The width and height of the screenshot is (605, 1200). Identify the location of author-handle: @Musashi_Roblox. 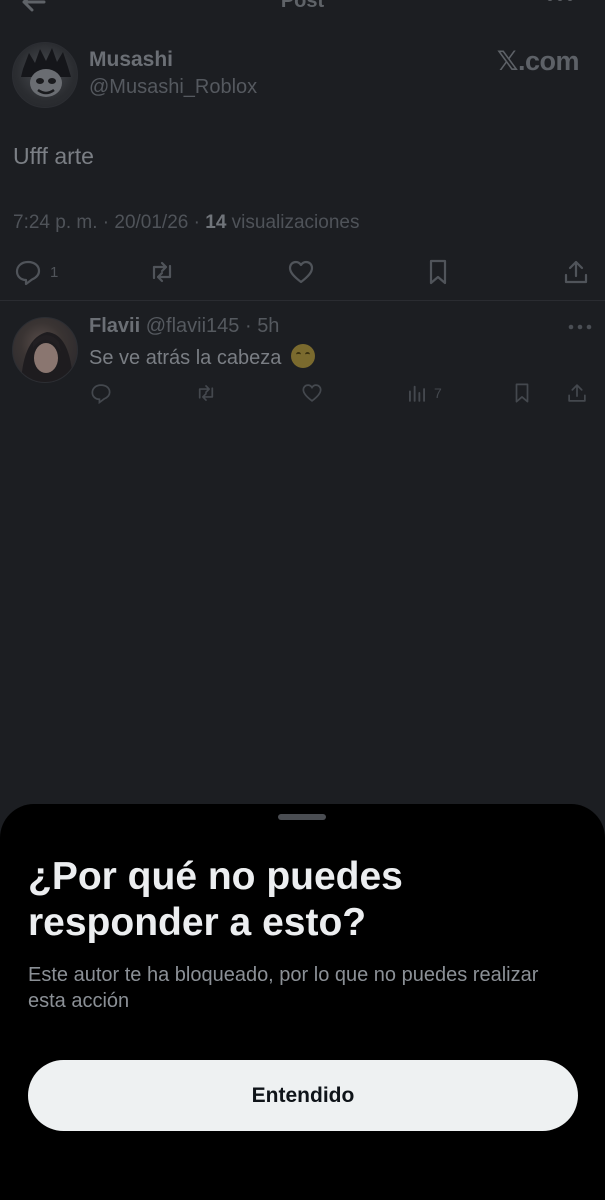
(173, 87).